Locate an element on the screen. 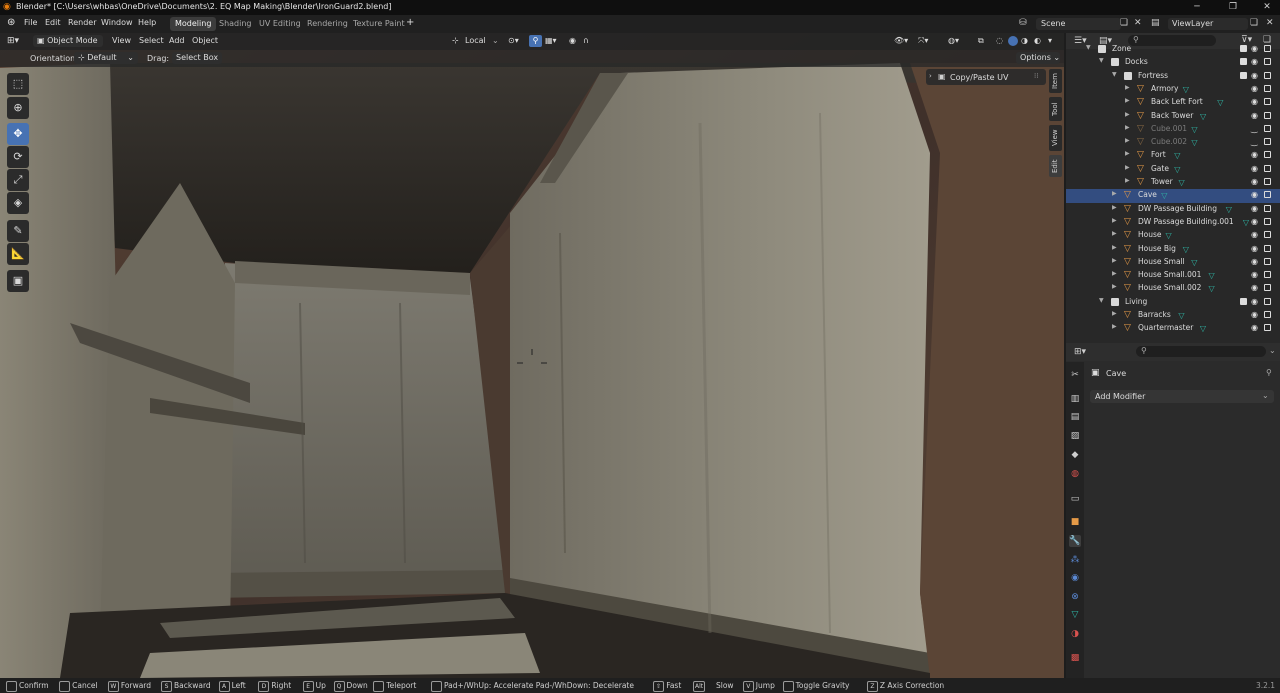 This screenshot has width=1280, height=693. properties-search-input: ⚲ is located at coordinates (1201, 351).